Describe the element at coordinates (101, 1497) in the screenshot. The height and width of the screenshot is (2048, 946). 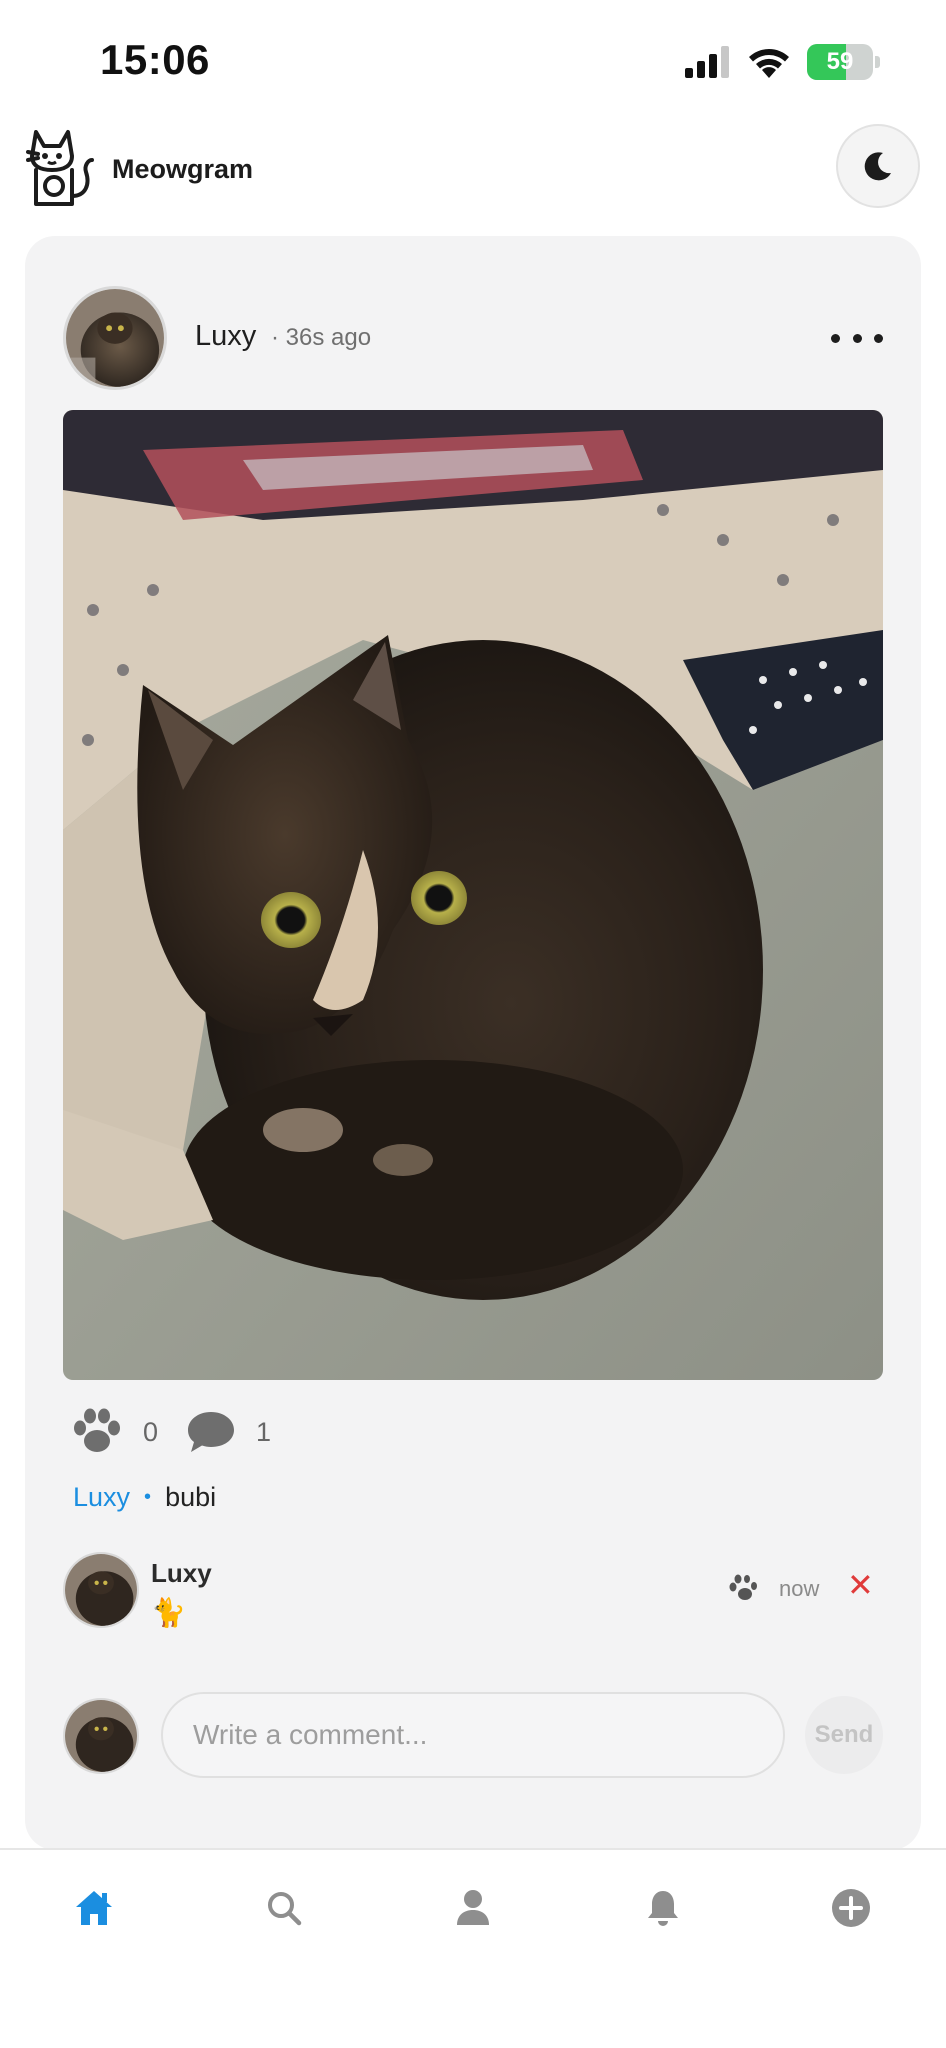
I see `caption-author: Luxy` at that location.